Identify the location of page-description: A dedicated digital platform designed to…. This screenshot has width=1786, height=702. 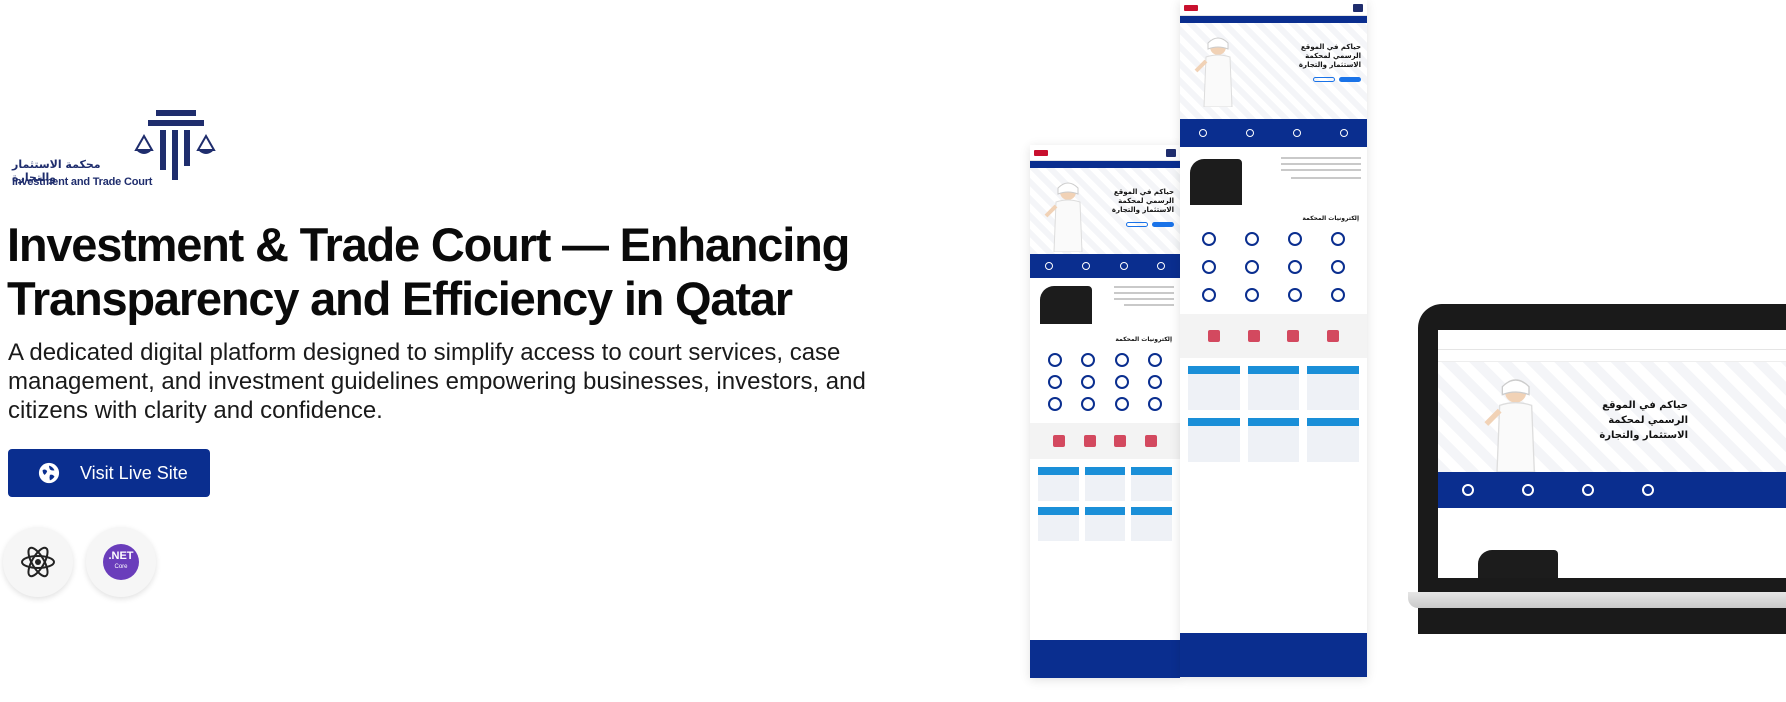
(437, 381).